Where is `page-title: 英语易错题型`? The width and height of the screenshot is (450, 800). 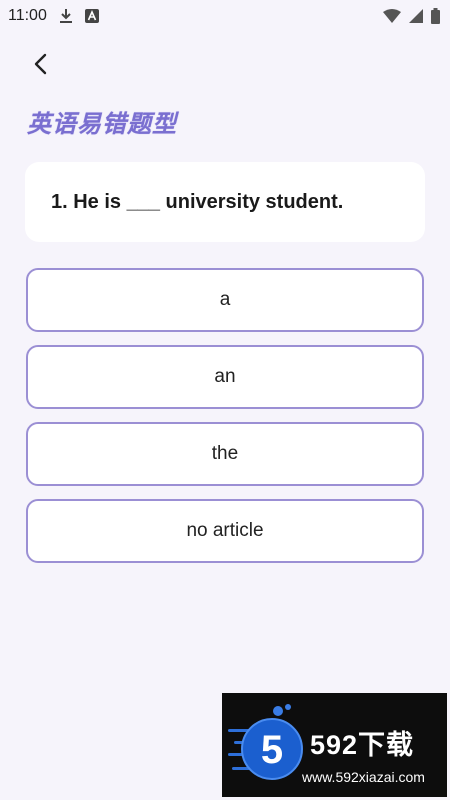 page-title: 英语易错题型 is located at coordinates (102, 123).